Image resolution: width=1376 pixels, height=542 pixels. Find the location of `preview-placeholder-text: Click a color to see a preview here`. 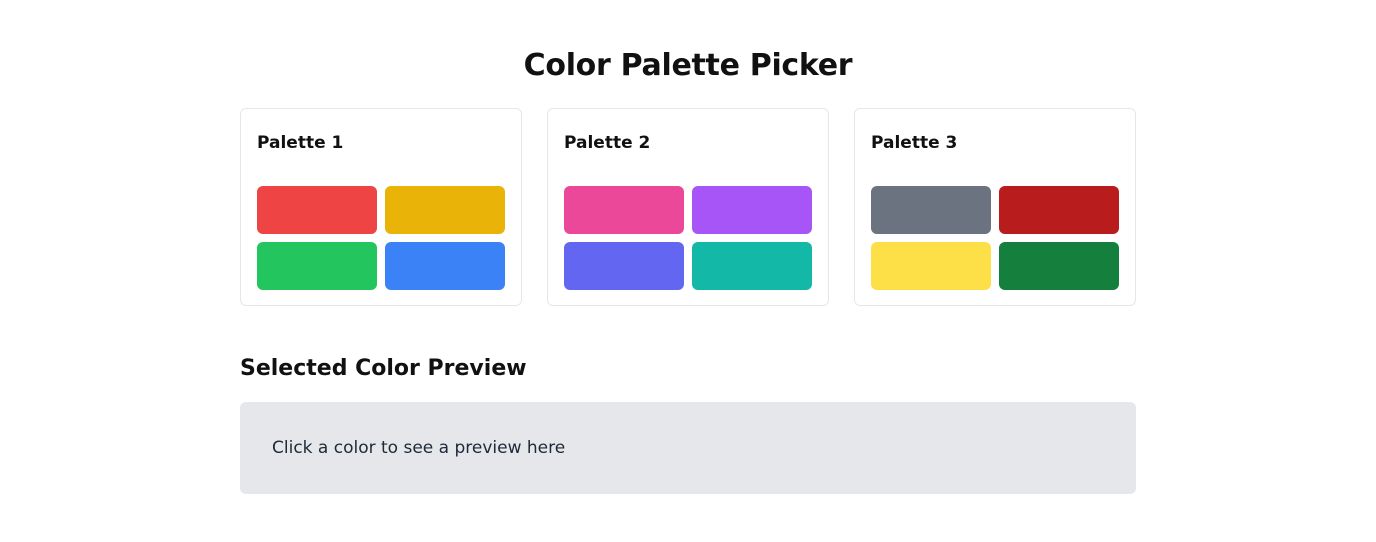

preview-placeholder-text: Click a color to see a preview here is located at coordinates (419, 448).